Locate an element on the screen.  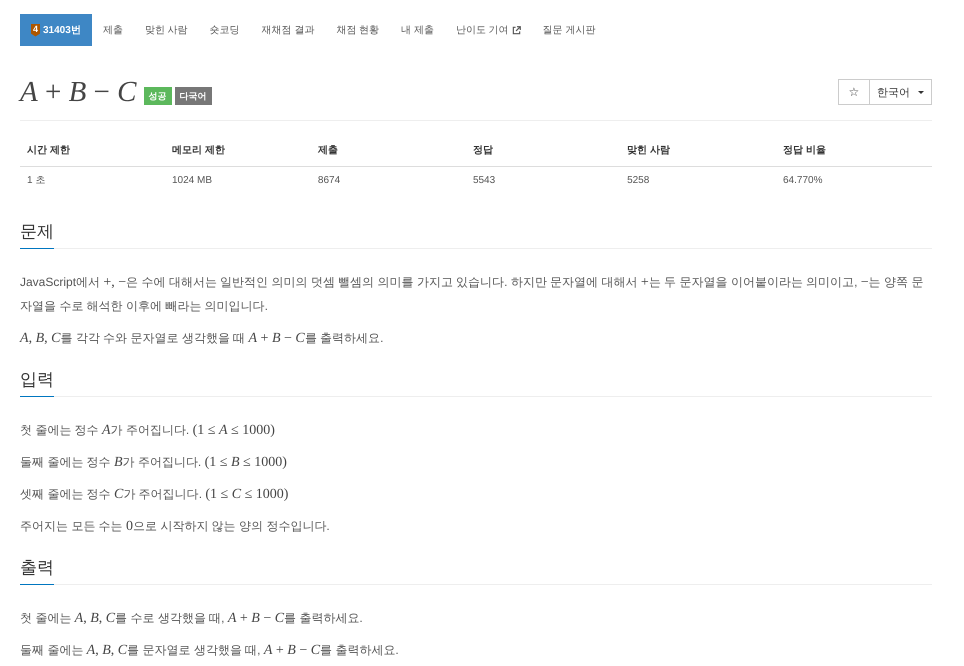
table-cell: 5258 is located at coordinates (698, 182).